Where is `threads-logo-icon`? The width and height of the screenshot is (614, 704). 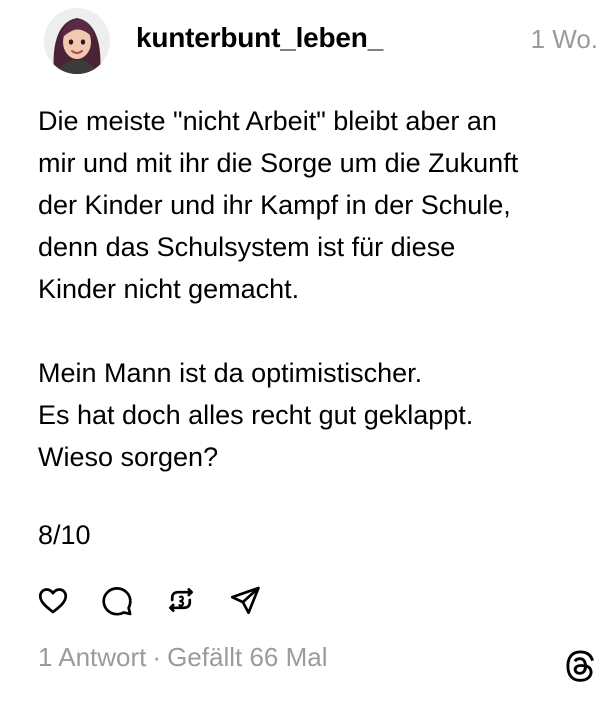 threads-logo-icon is located at coordinates (580, 666).